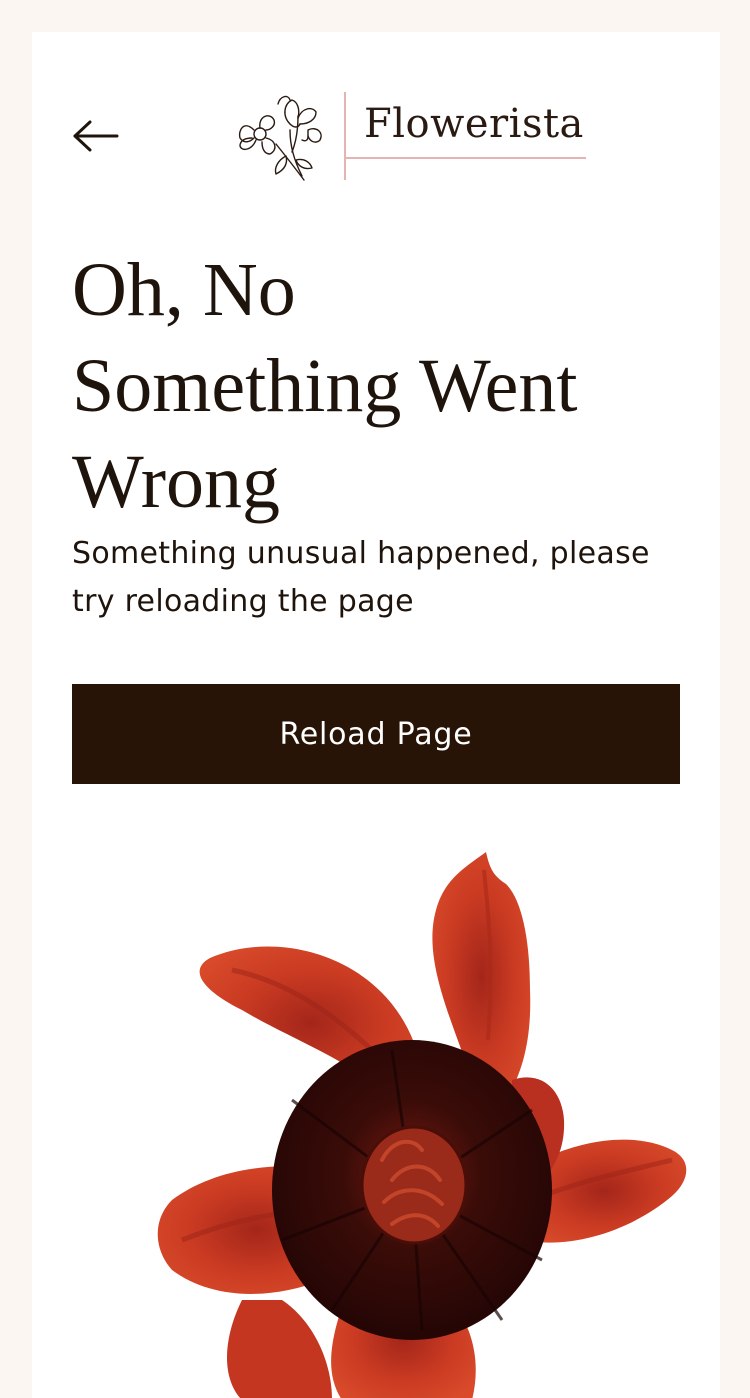 The width and height of the screenshot is (750, 1398). I want to click on back-button, so click(96, 136).